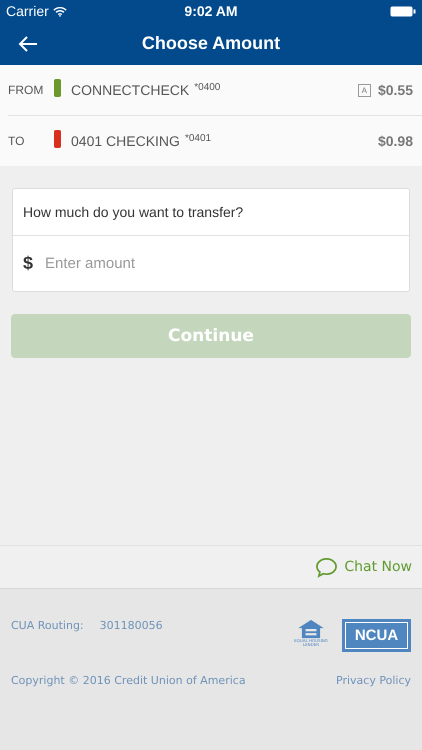  What do you see at coordinates (395, 90) in the screenshot?
I see `account-balance: $0.55` at bounding box center [395, 90].